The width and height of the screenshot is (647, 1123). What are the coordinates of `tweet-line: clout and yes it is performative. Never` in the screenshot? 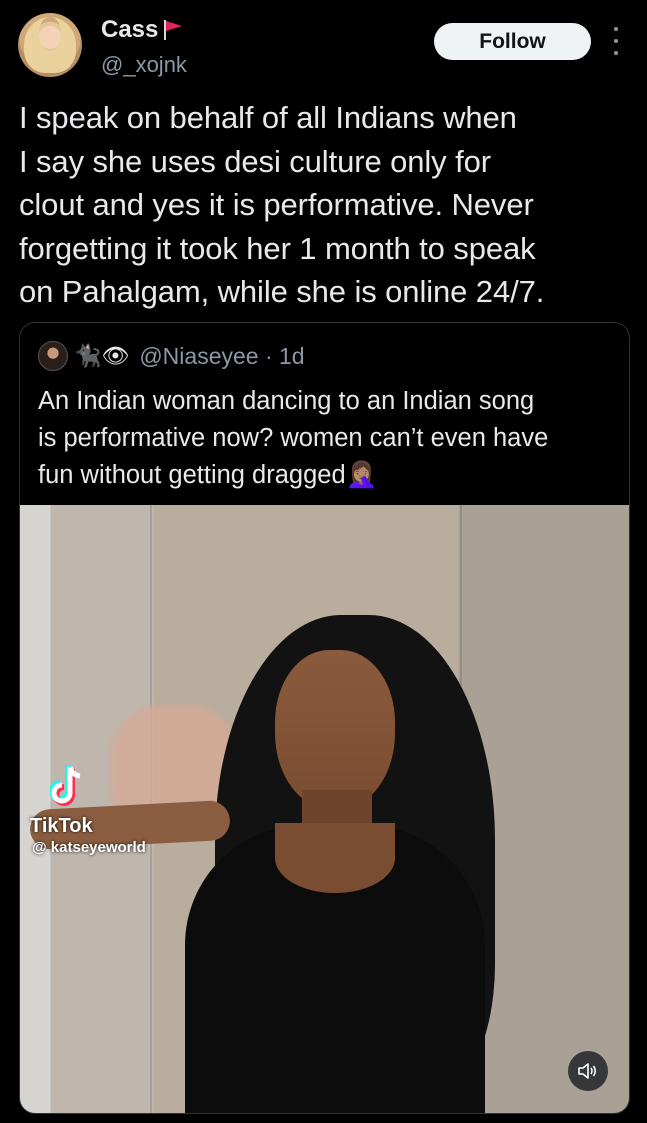 It's located at (276, 204).